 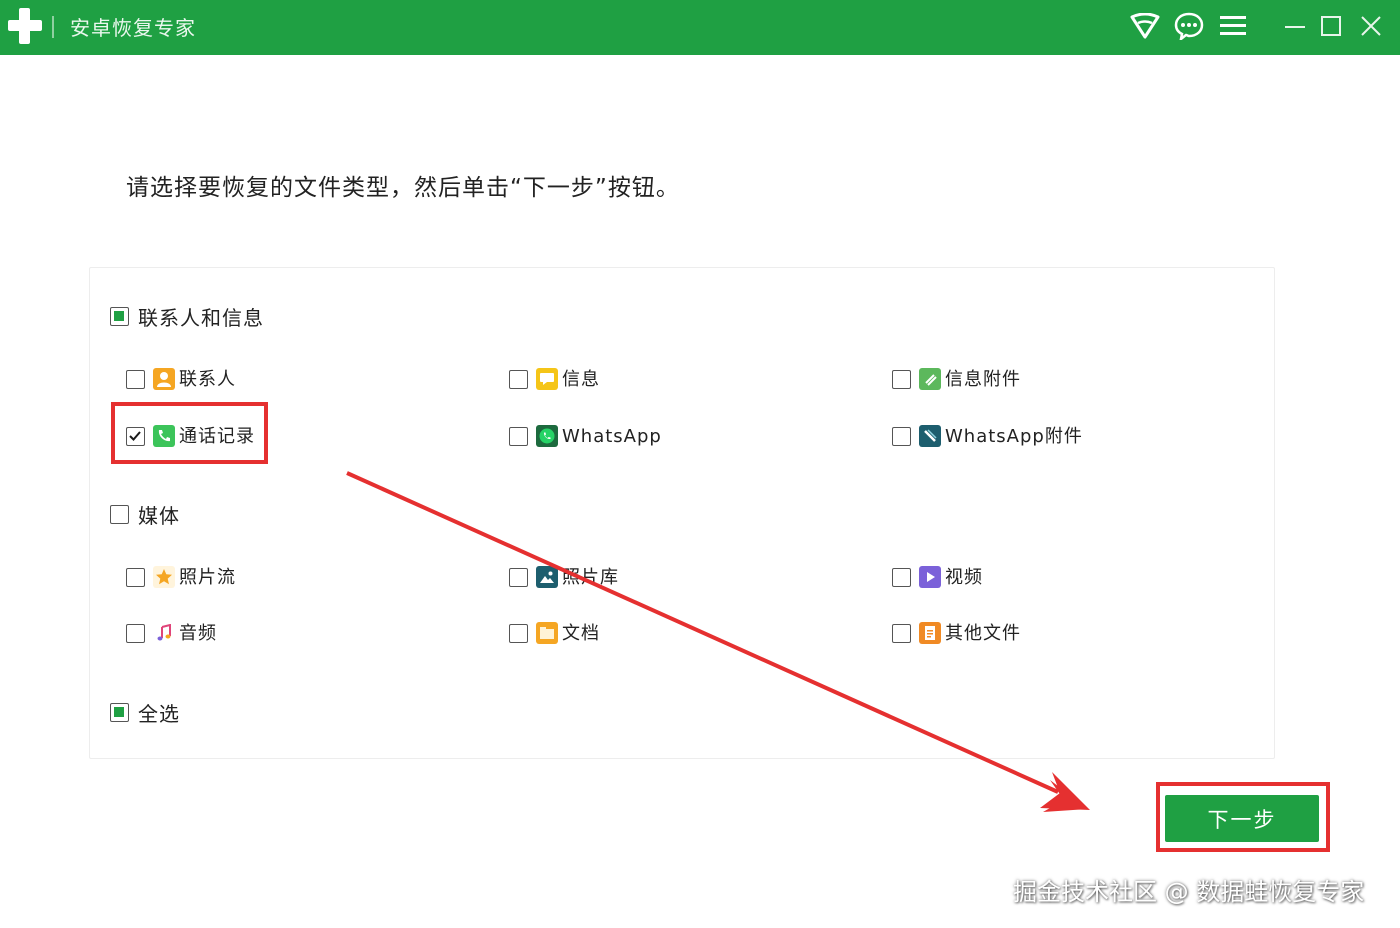 What do you see at coordinates (619, 380) in the screenshot?
I see `option-messages: 信息` at bounding box center [619, 380].